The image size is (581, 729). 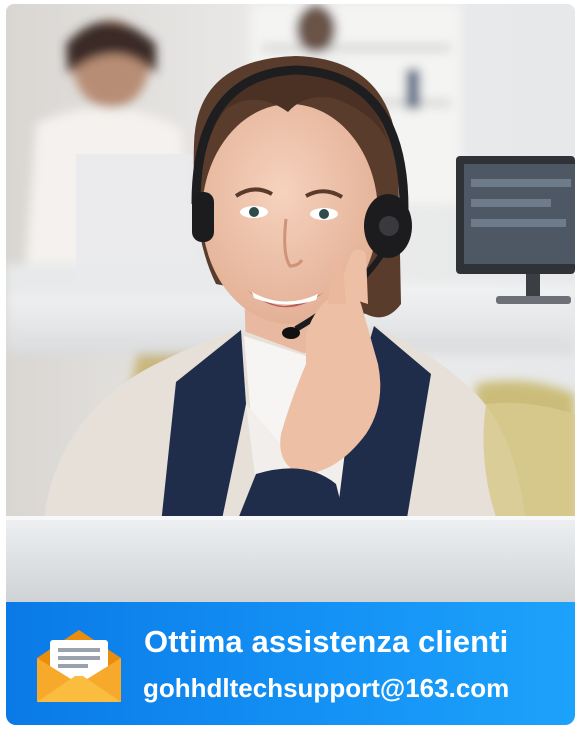 I want to click on foreground-monitor, so click(x=290, y=559).